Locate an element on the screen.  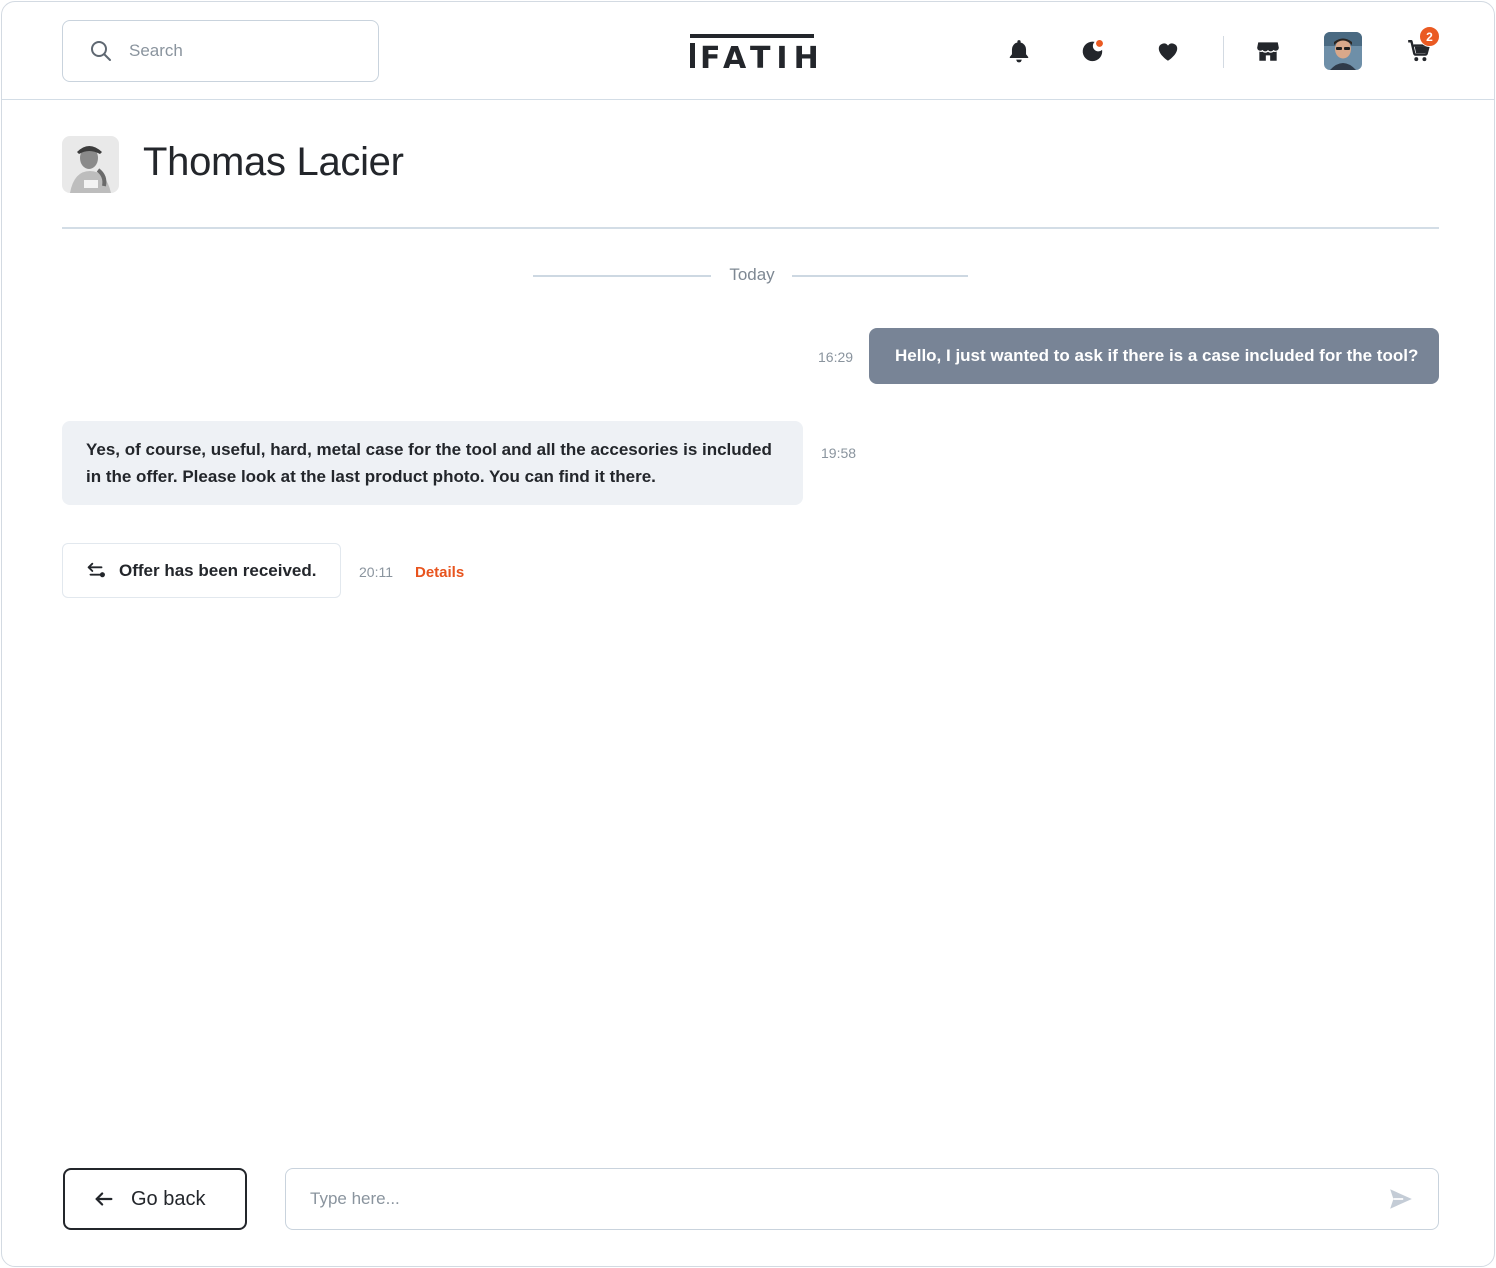
store-icon is located at coordinates (1268, 51).